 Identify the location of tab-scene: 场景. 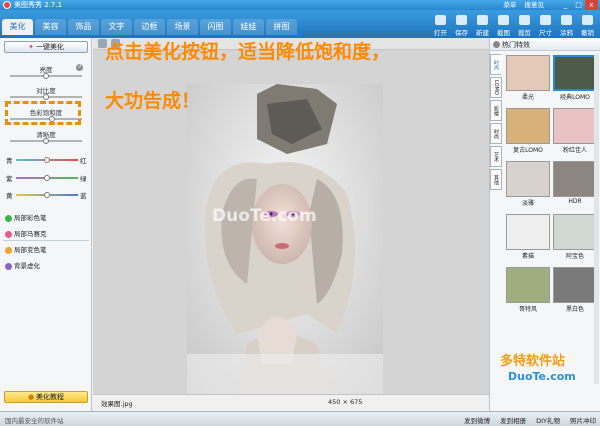
(182, 27).